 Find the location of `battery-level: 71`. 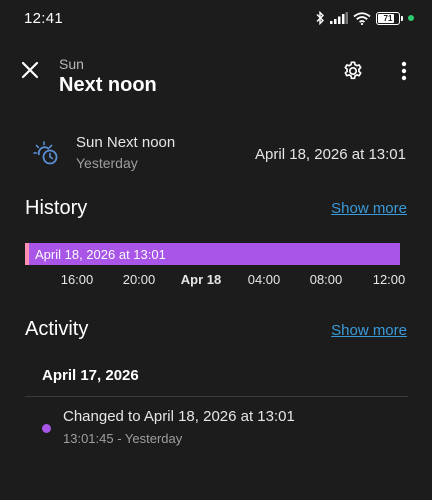

battery-level: 71 is located at coordinates (388, 18).